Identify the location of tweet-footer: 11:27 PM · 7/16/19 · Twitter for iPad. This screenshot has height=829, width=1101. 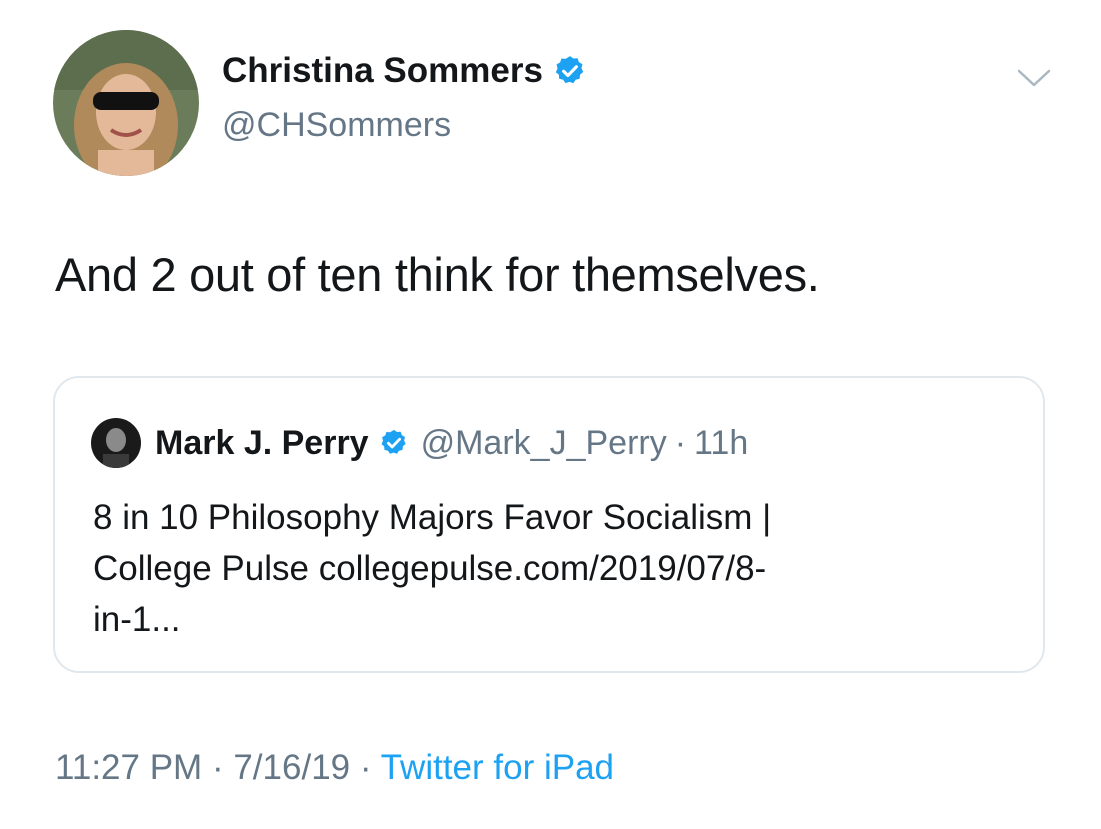
(334, 768).